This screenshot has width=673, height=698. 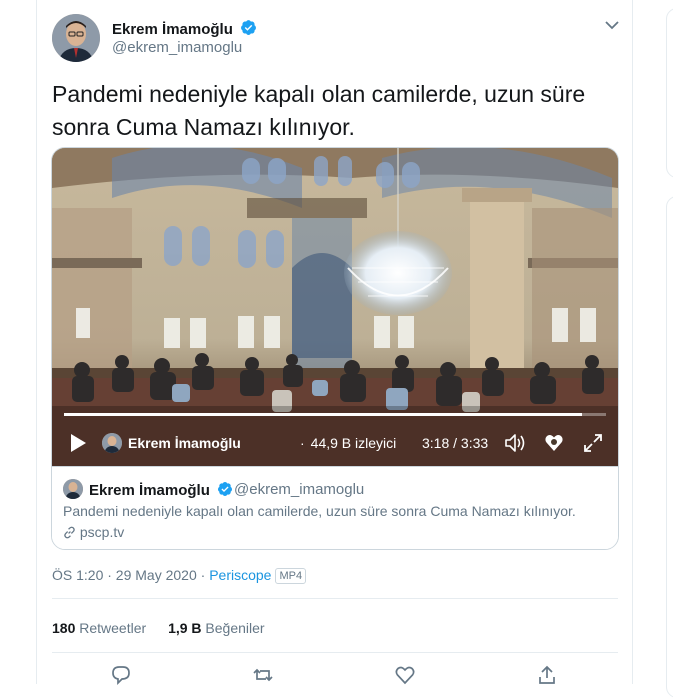 What do you see at coordinates (515, 443) in the screenshot?
I see `volume-icon` at bounding box center [515, 443].